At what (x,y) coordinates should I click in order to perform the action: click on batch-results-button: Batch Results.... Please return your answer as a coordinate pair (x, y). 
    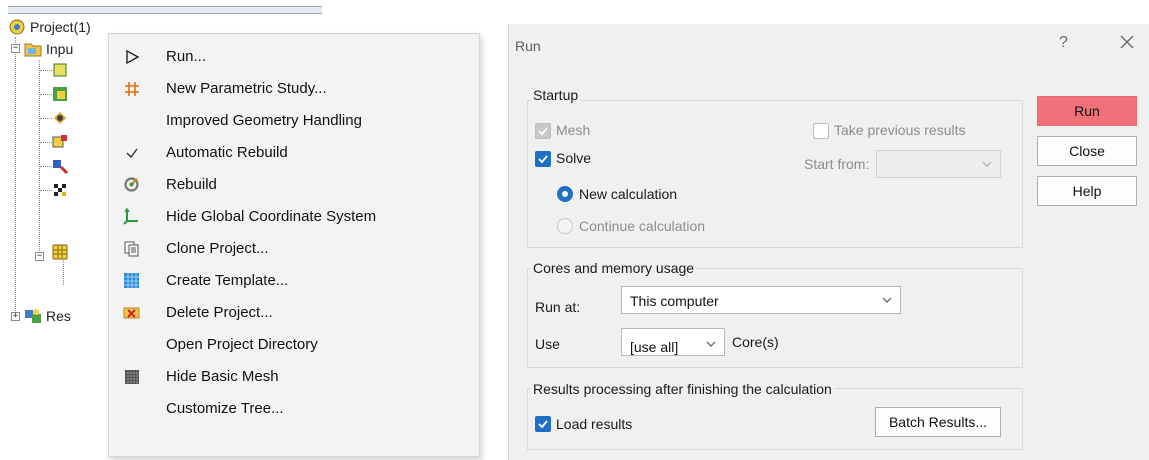
    Looking at the image, I should click on (938, 422).